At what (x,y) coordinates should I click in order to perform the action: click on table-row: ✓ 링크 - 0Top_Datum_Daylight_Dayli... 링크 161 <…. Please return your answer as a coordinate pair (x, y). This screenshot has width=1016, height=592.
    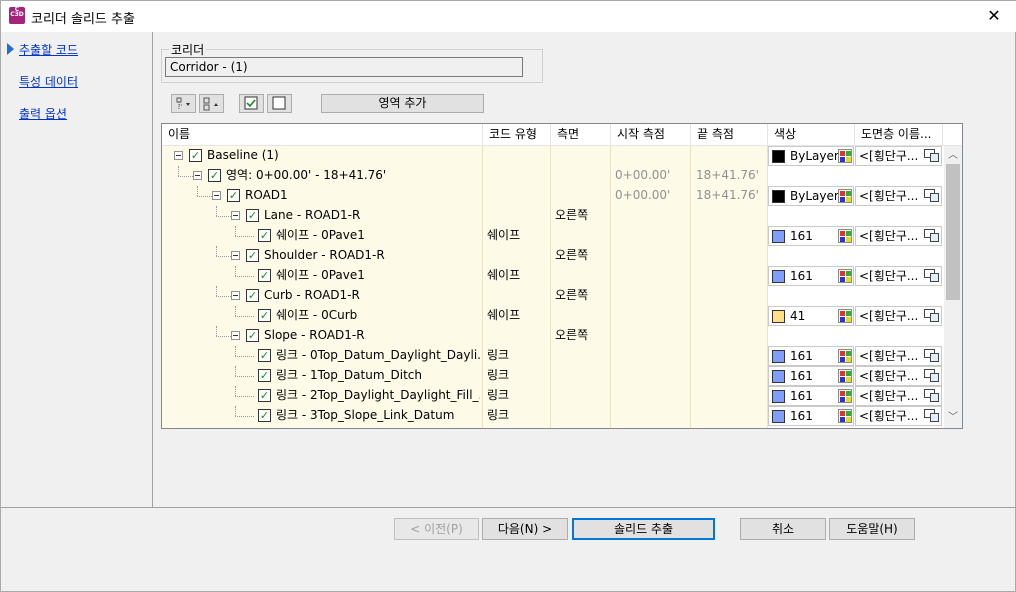
    Looking at the image, I should click on (552, 356).